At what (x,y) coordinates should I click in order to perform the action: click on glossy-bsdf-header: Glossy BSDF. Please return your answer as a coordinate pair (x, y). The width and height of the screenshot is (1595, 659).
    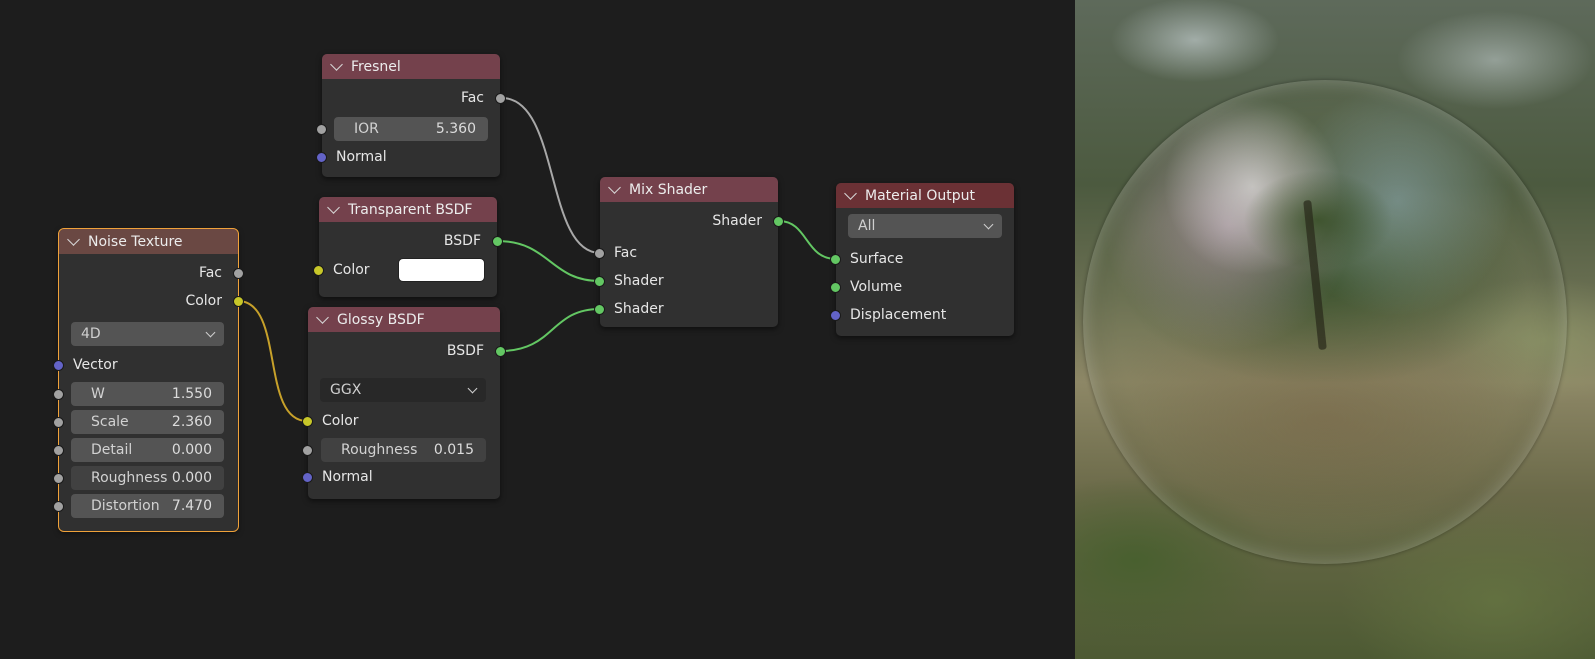
    Looking at the image, I should click on (404, 319).